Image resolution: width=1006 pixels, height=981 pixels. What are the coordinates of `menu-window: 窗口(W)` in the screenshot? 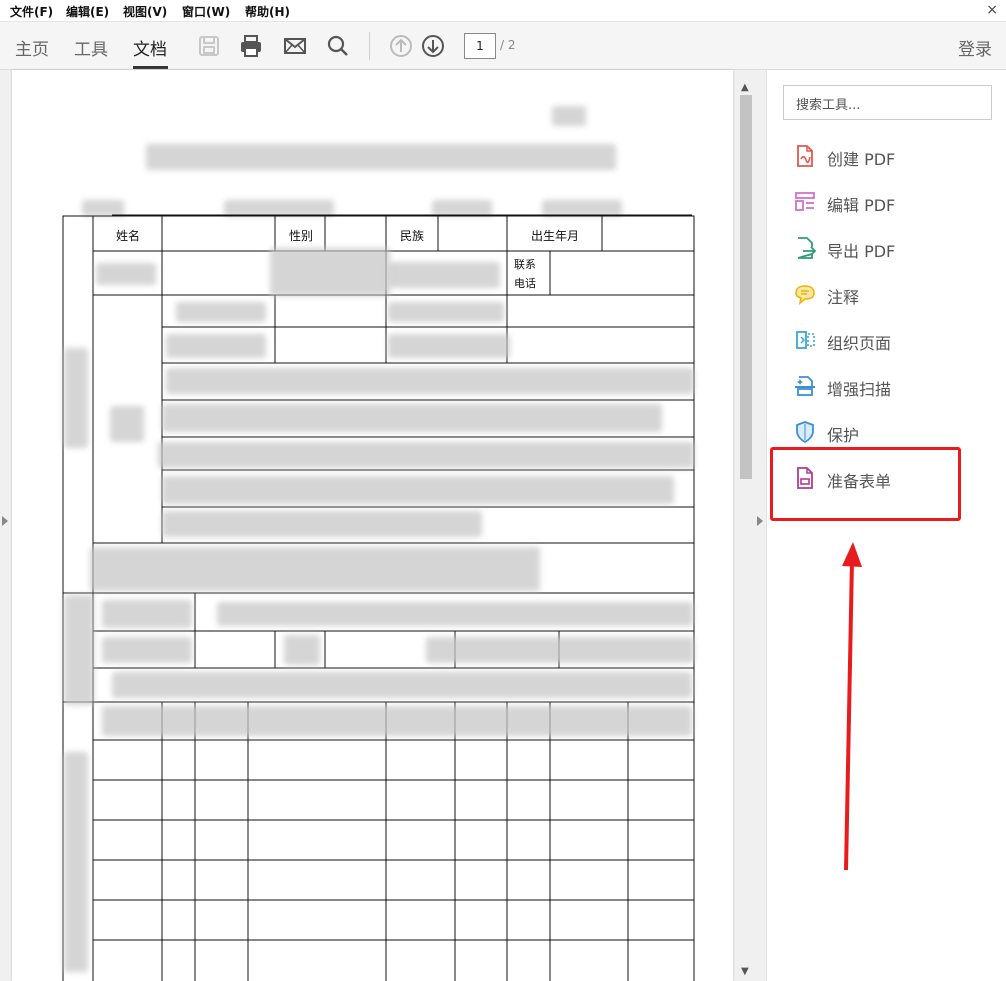 It's located at (206, 11).